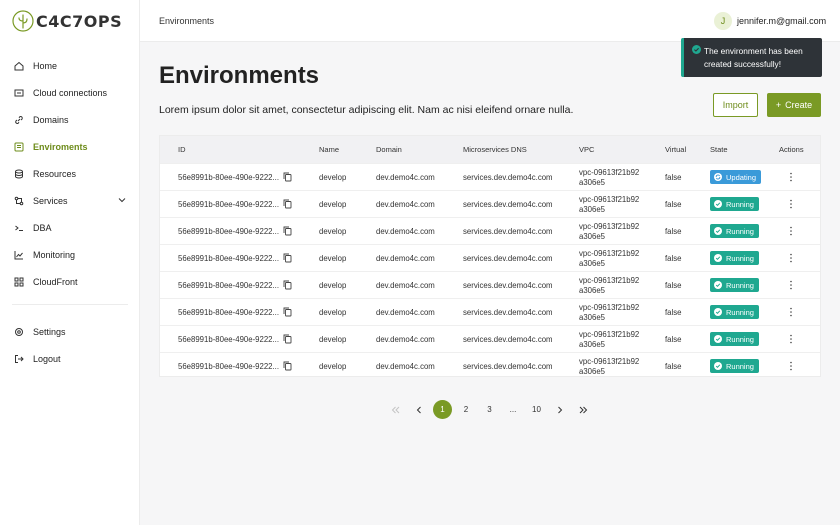 The width and height of the screenshot is (840, 525). I want to click on column-header-name: Name, so click(329, 149).